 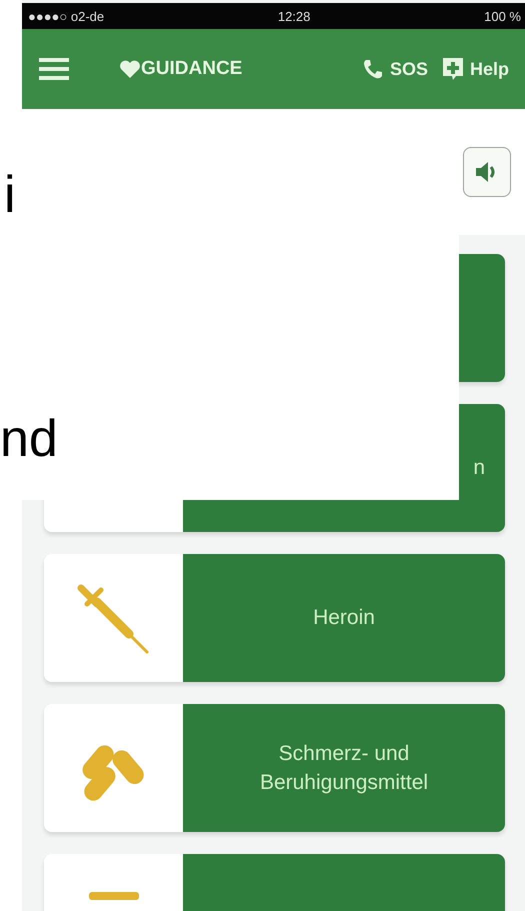 I want to click on help-button: Help, so click(x=475, y=69).